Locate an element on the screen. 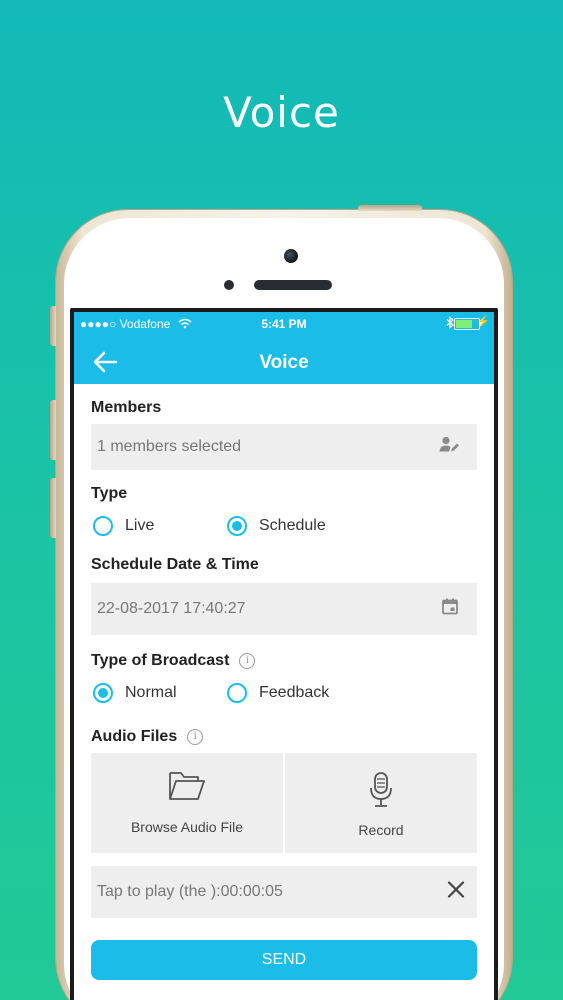 The height and width of the screenshot is (1000, 563). app-bar: ●●●●○ Vodafone 5:41 PM ⚡ Voice is located at coordinates (284, 348).